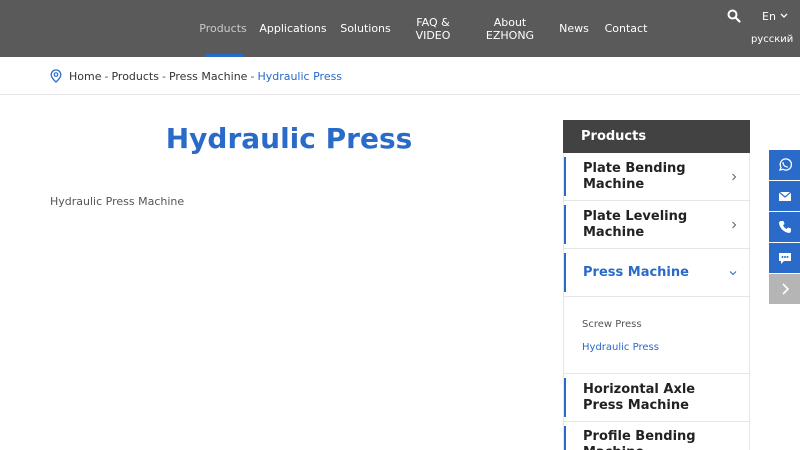 This screenshot has height=450, width=800. Describe the element at coordinates (656, 335) in the screenshot. I see `sidebar-submenu-press-machine: Screw Press Hydraulic Press` at that location.